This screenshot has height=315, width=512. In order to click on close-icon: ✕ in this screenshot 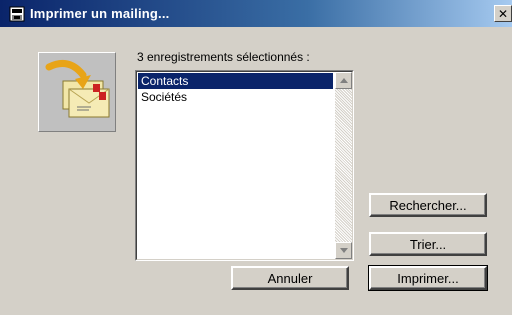, I will do `click(503, 13)`.